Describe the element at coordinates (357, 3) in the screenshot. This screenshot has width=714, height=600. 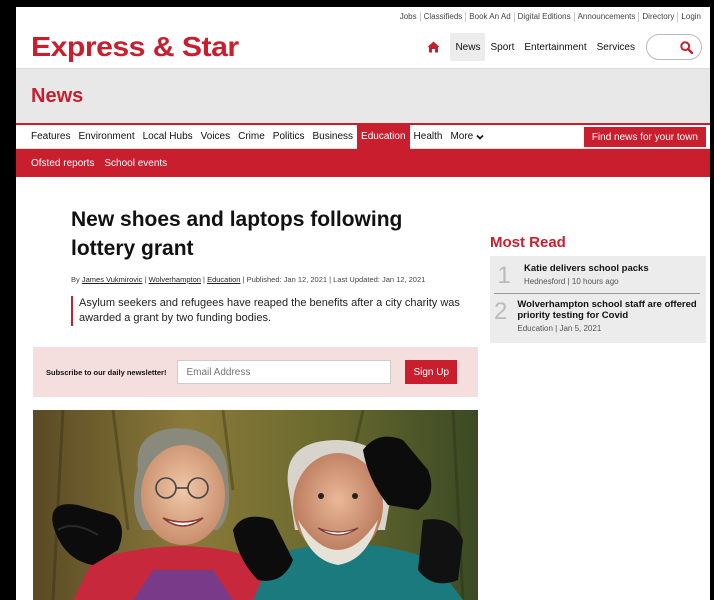
I see `window-frame-top` at that location.